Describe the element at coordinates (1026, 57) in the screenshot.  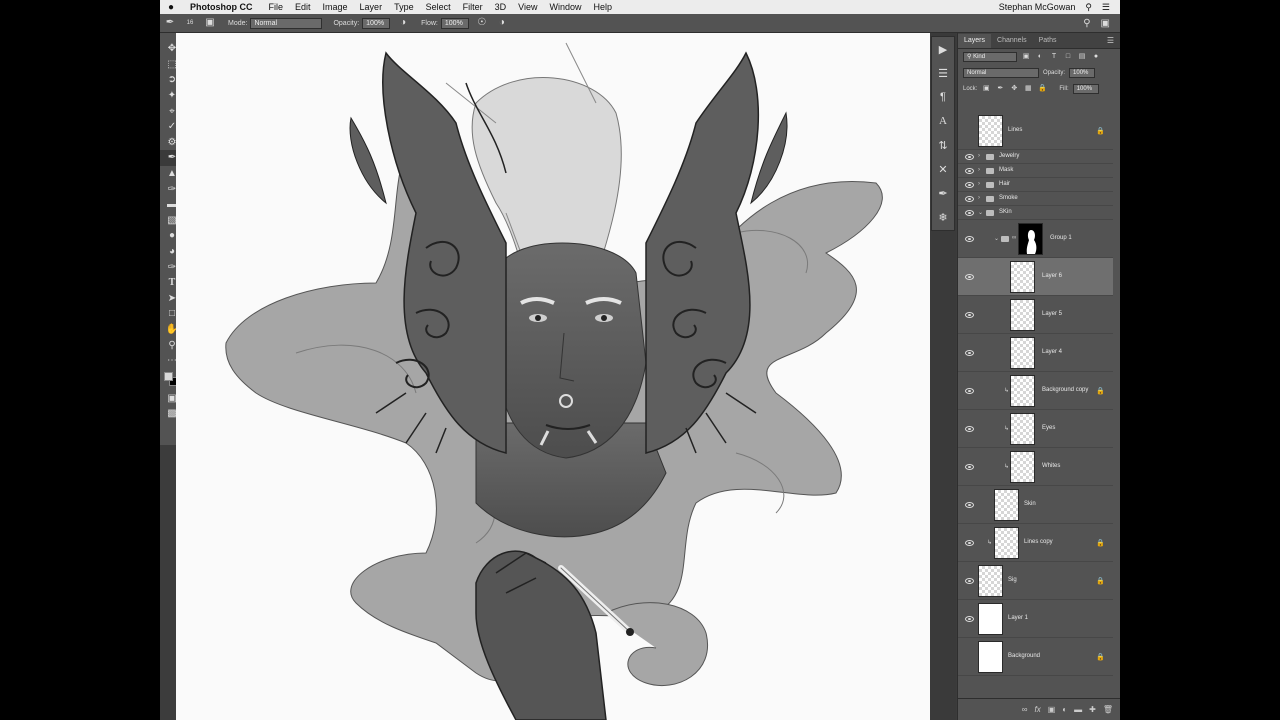
I see `filter-pixel-icon: ▣` at that location.